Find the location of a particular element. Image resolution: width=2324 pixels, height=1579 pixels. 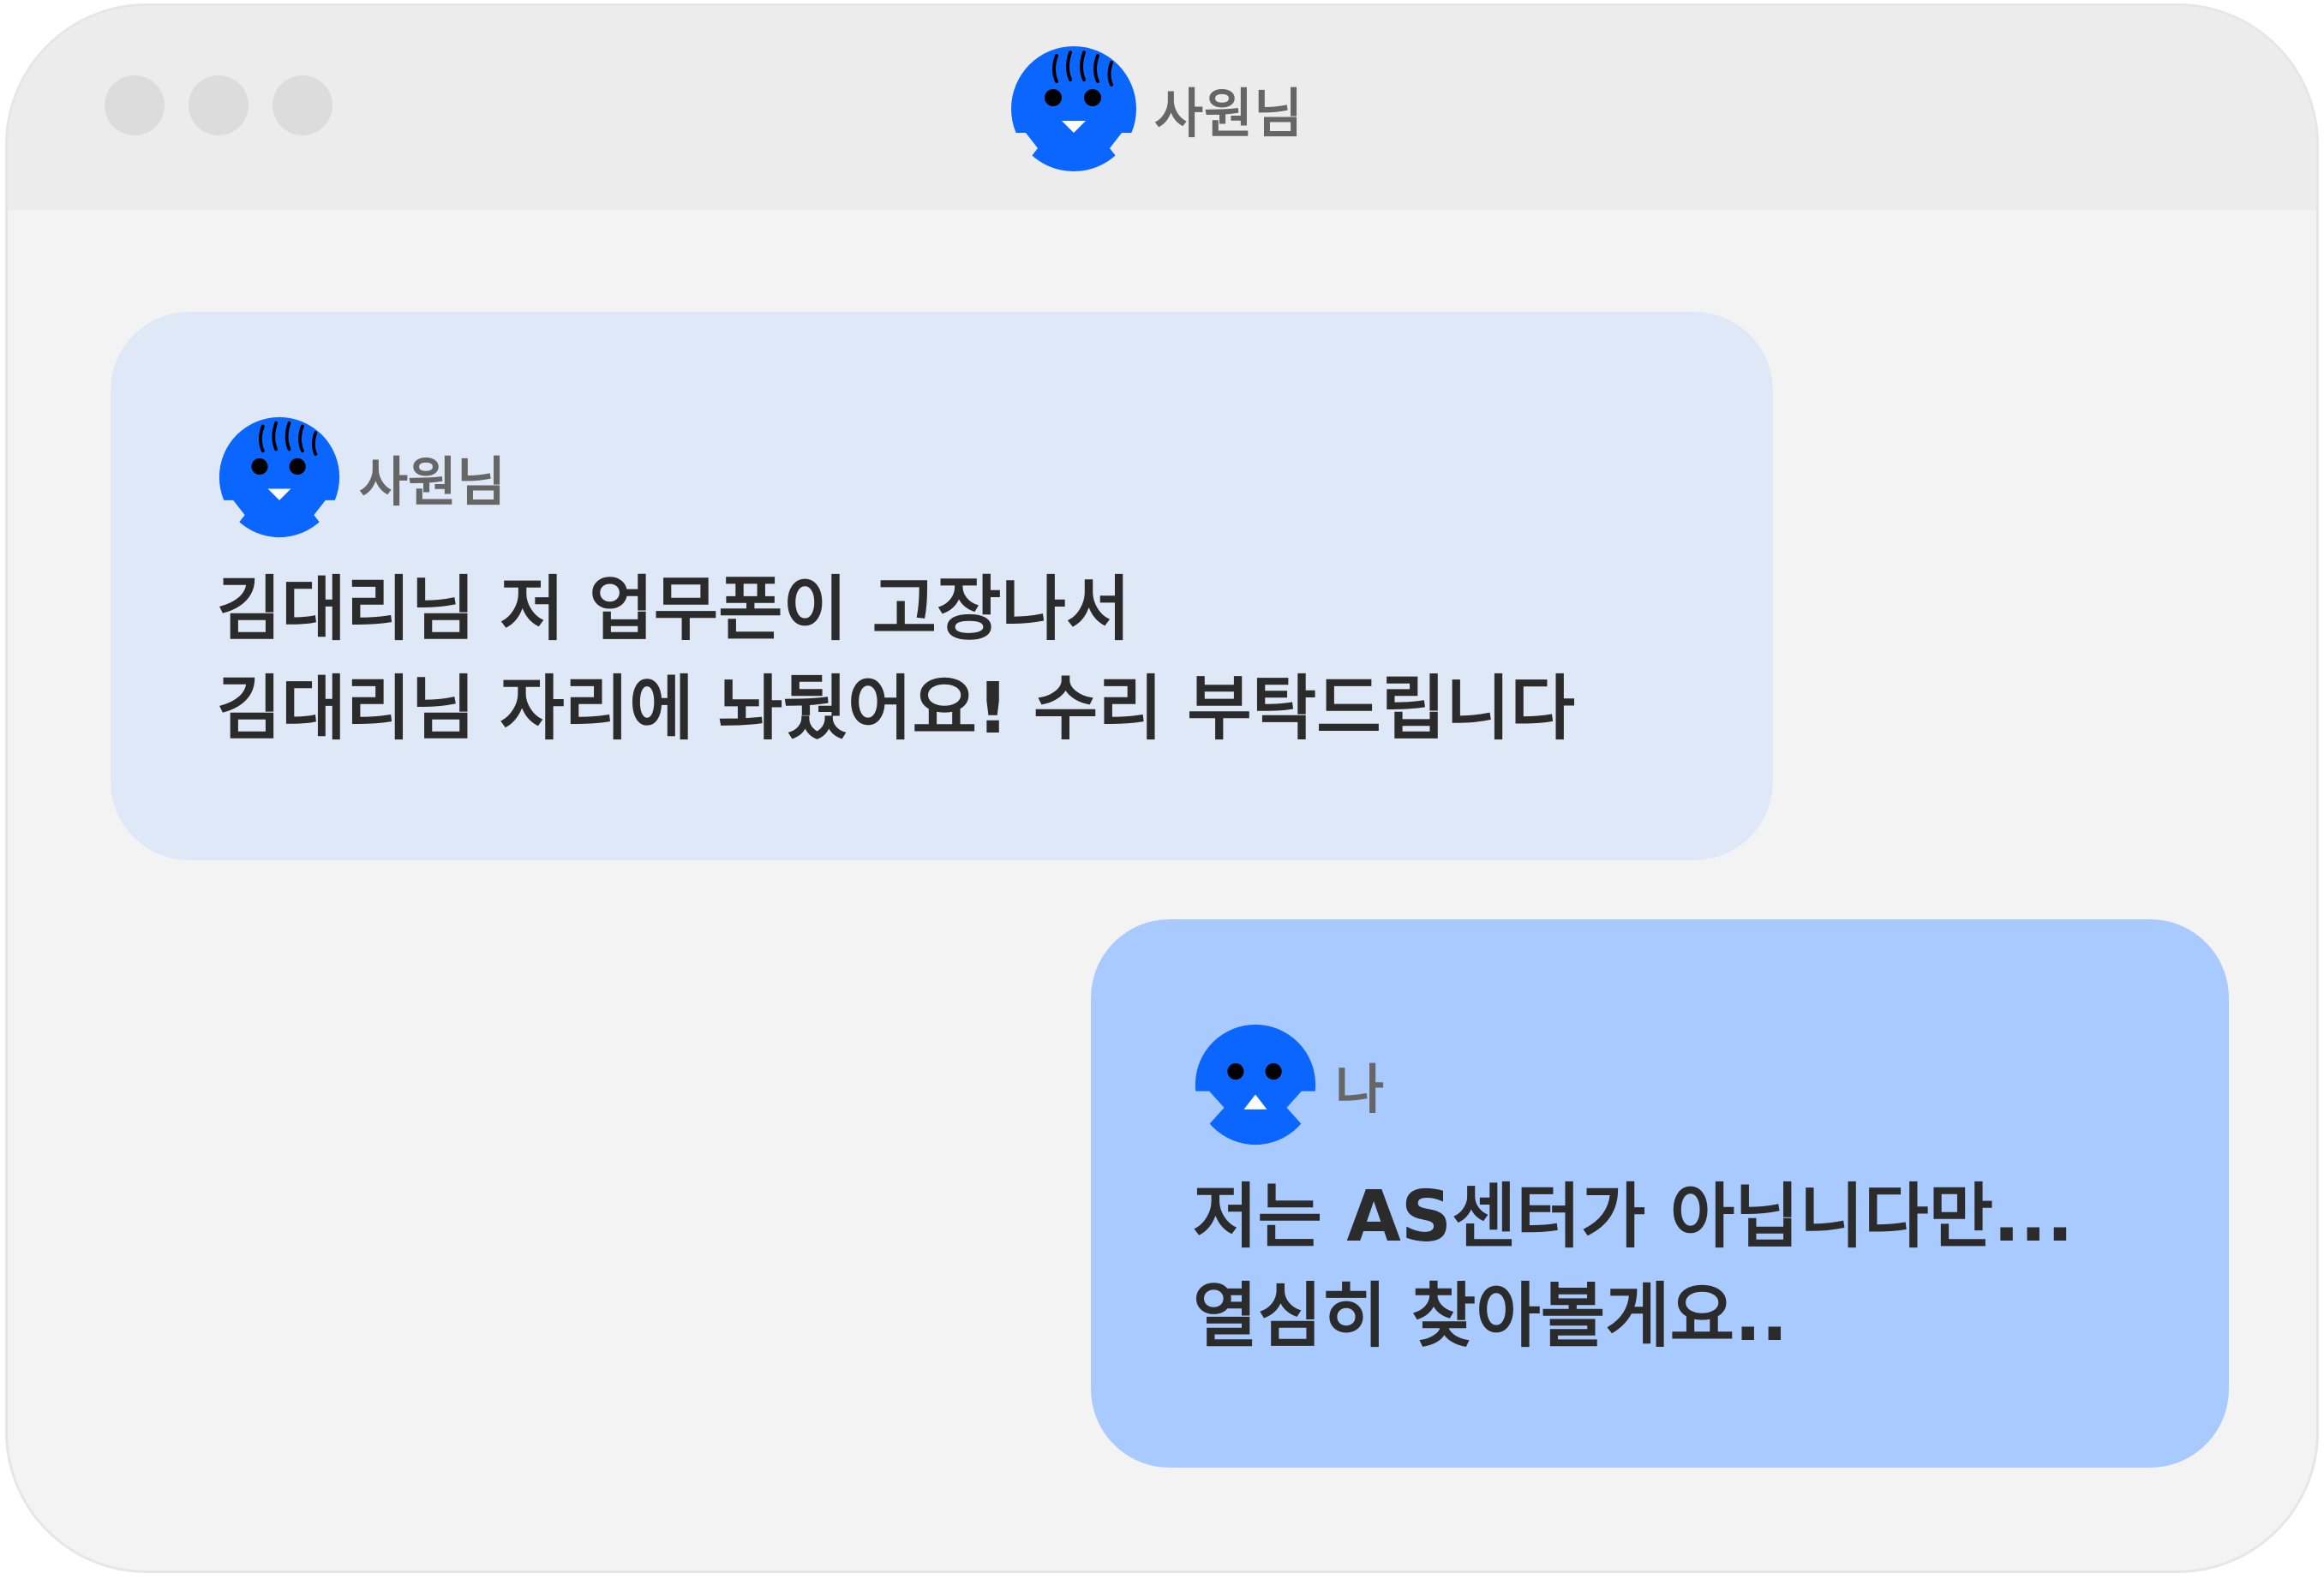

message-line: 열심히 찾아볼게요.. is located at coordinates (1491, 1316).